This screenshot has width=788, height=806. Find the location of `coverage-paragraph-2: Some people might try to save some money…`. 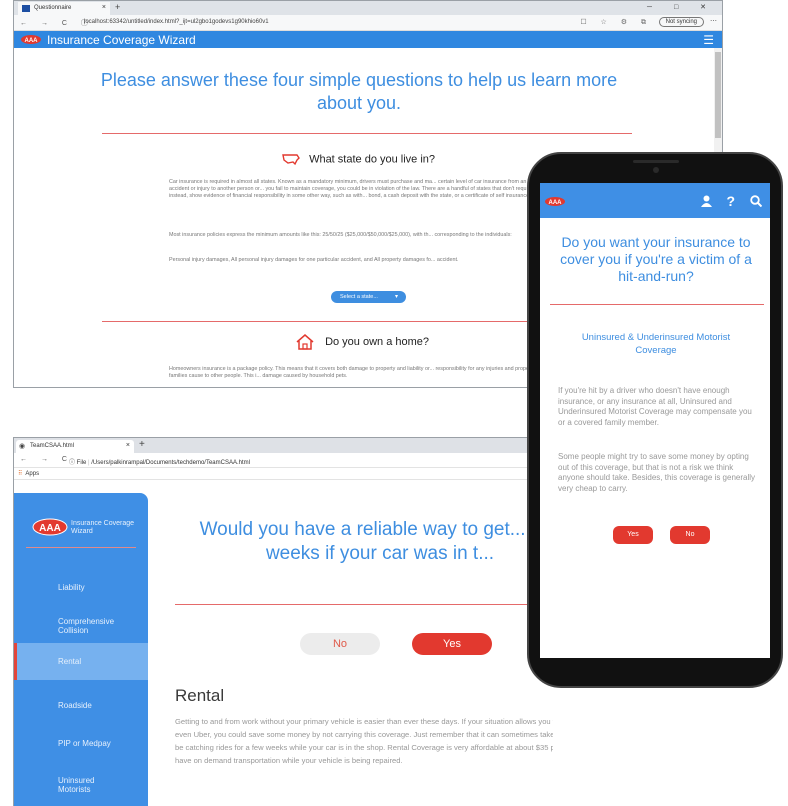

coverage-paragraph-2: Some people might try to save some money… is located at coordinates (657, 472).